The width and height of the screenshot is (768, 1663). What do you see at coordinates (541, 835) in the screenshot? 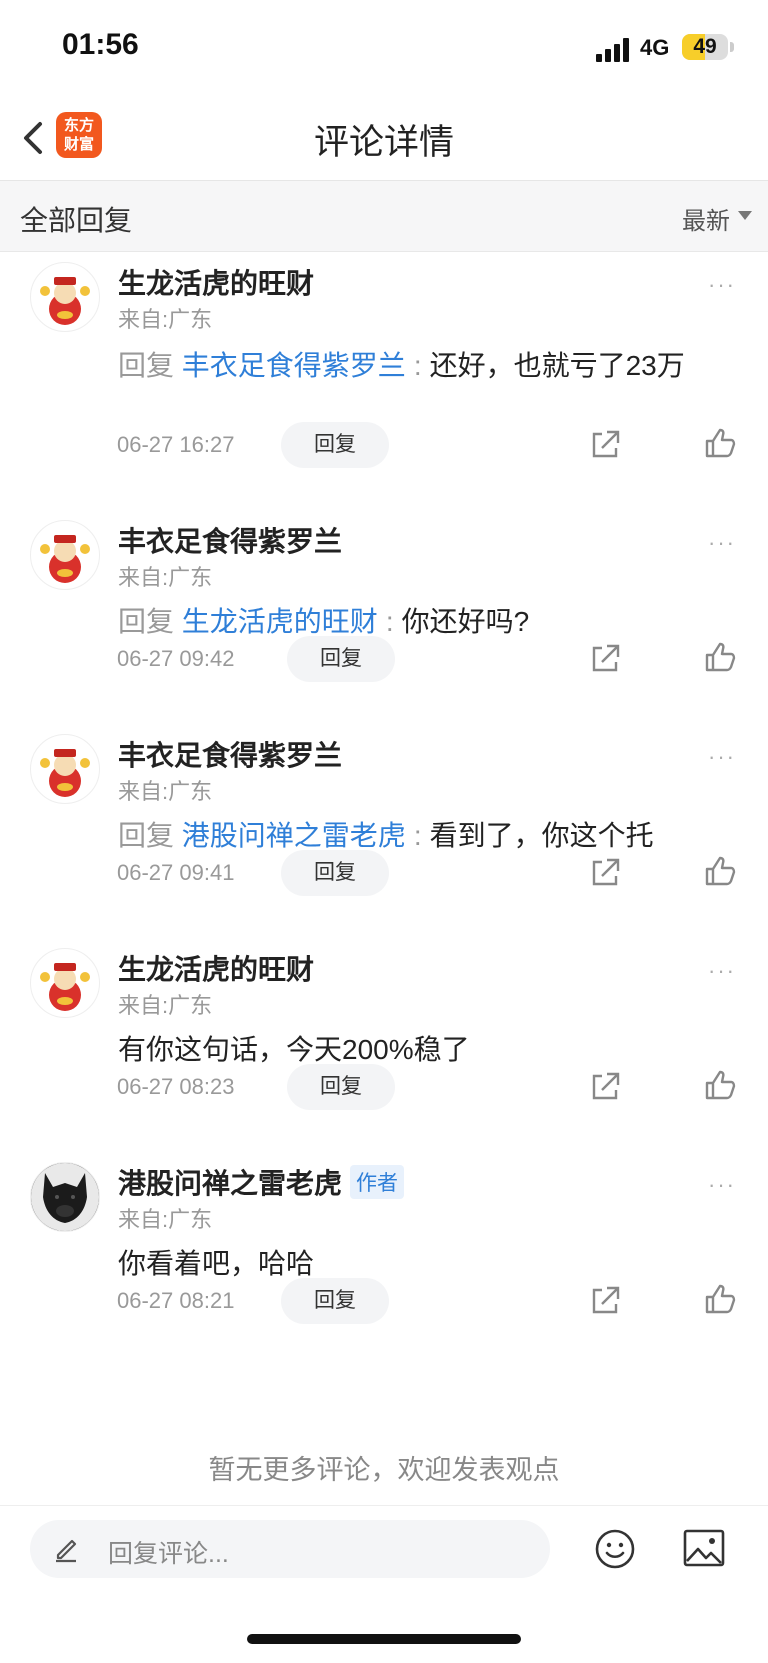
I see `comment-body: 看到了，你这个托` at bounding box center [541, 835].